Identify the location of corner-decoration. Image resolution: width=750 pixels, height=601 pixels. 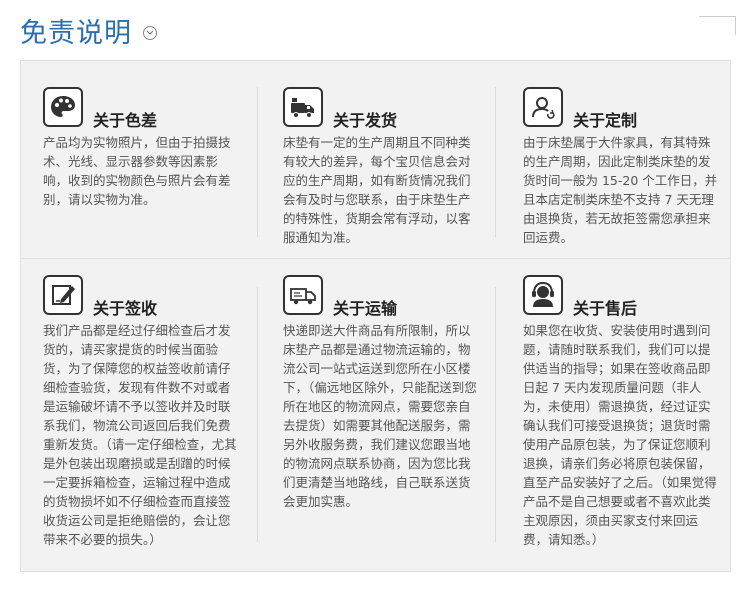
(717, 25).